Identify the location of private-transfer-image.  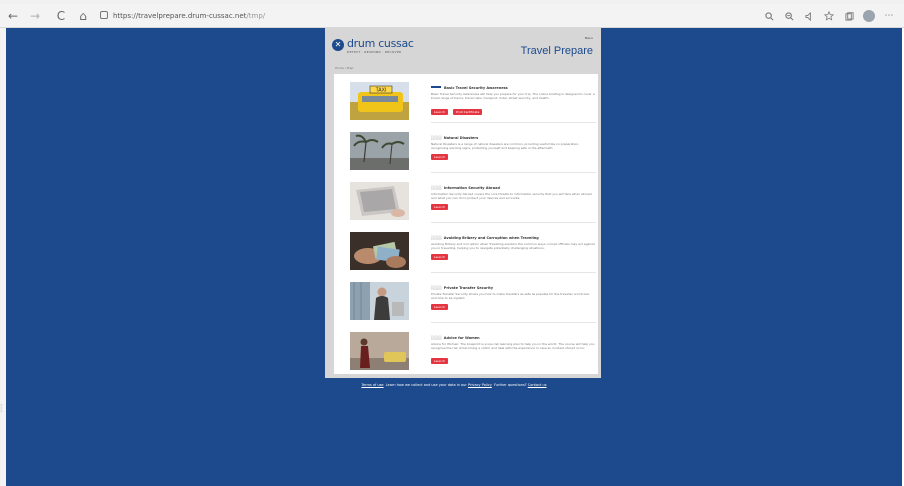
(379, 301).